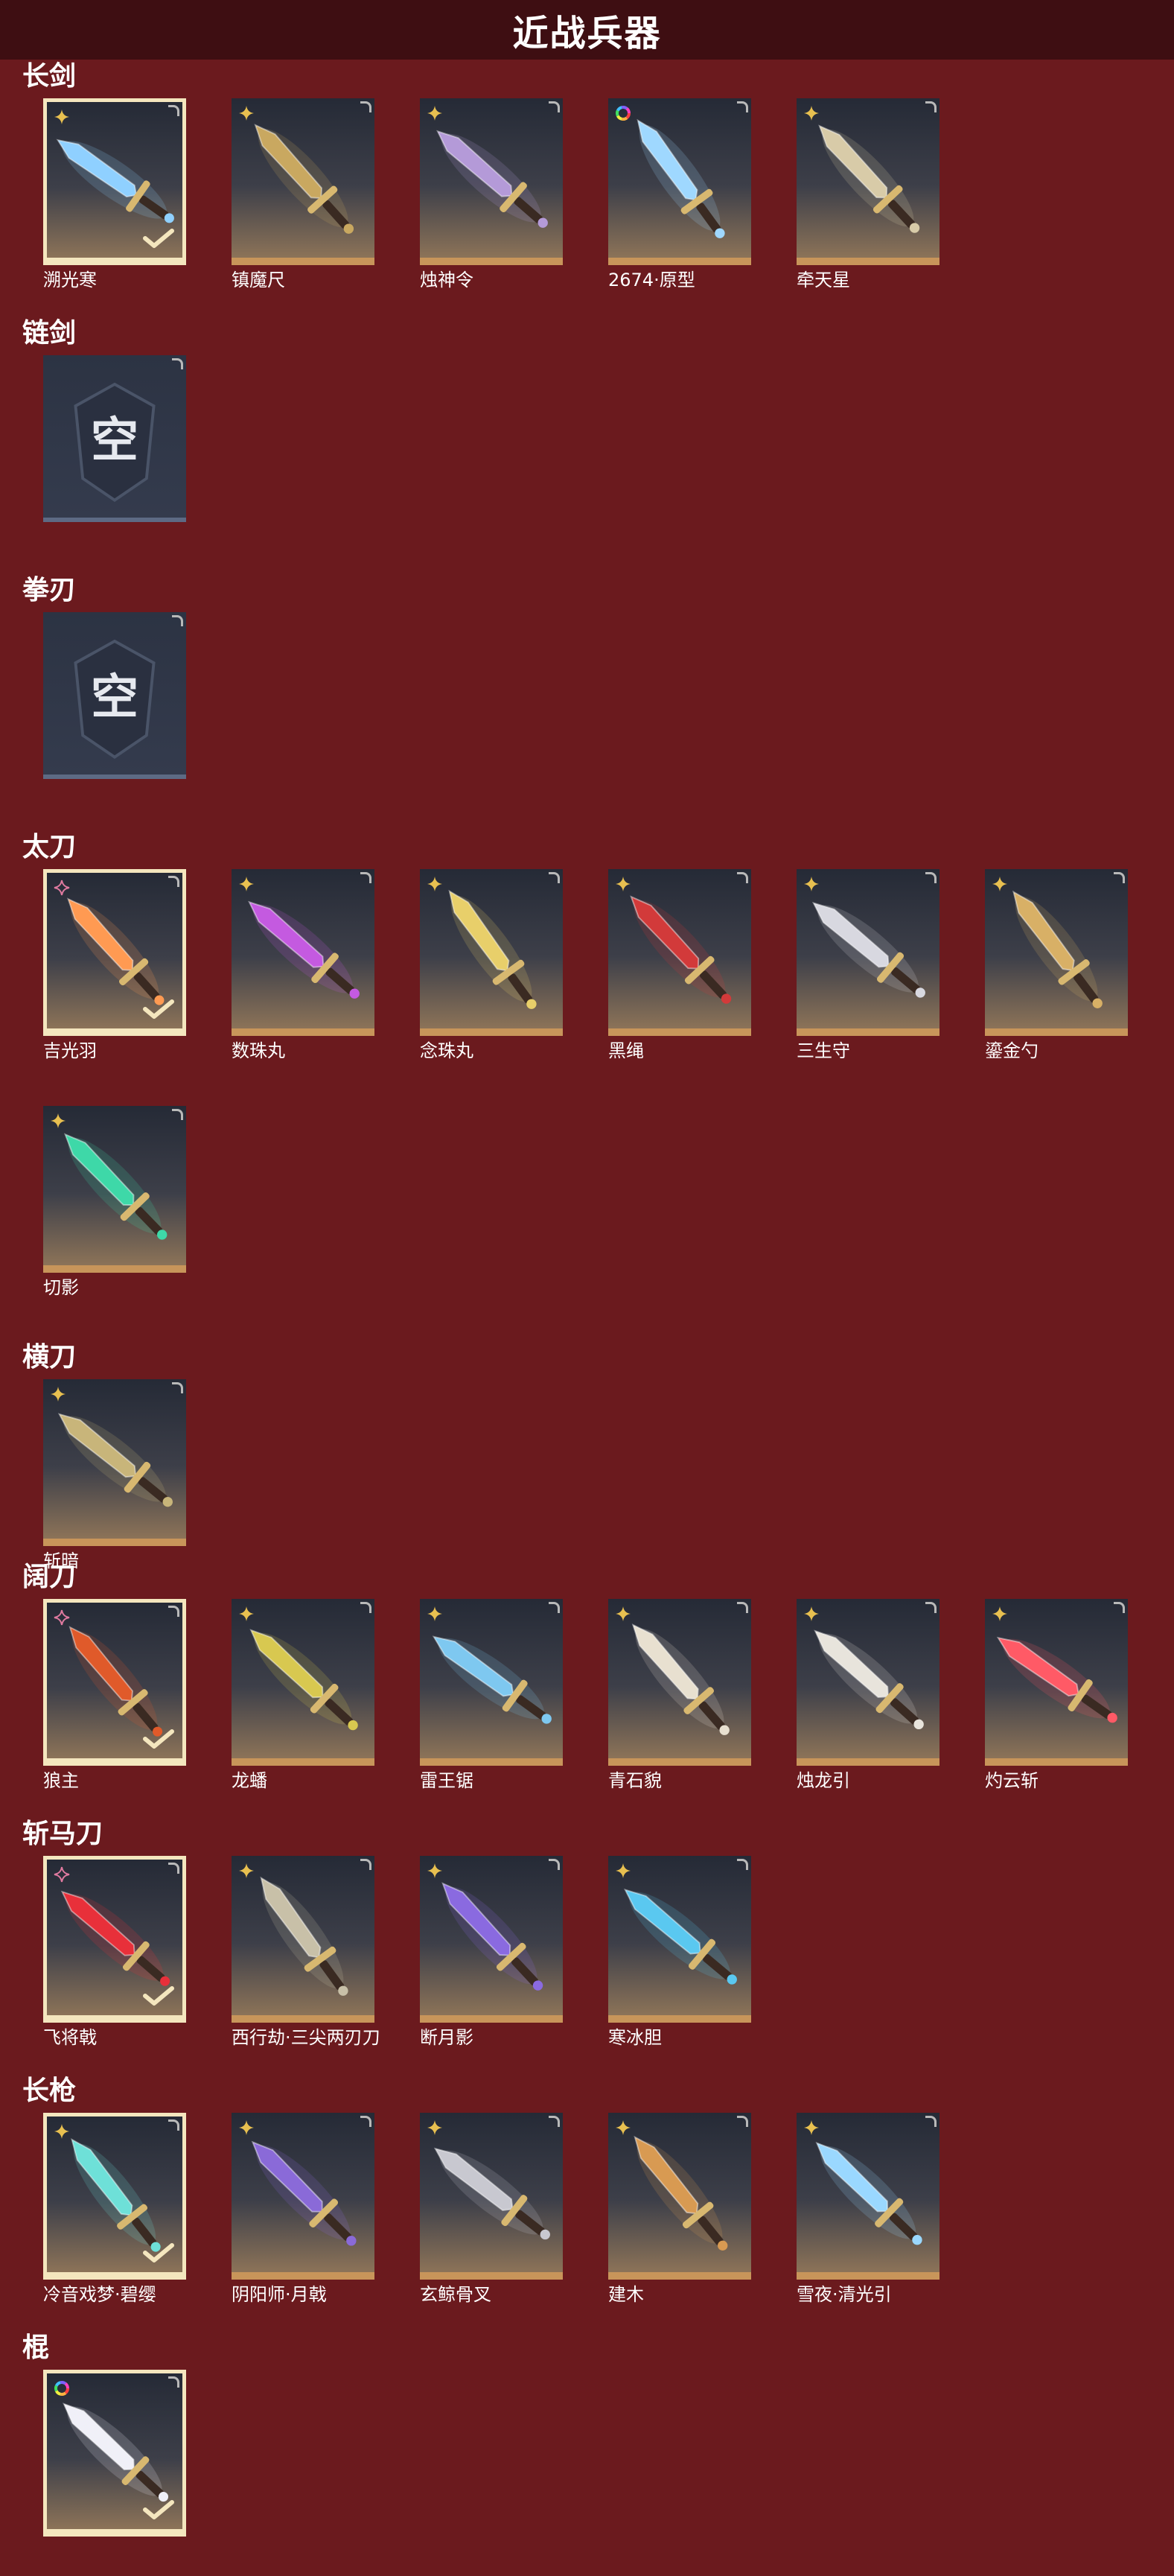 Image resolution: width=1174 pixels, height=2576 pixels. I want to click on weapon-item: 鎏金勺, so click(1057, 965).